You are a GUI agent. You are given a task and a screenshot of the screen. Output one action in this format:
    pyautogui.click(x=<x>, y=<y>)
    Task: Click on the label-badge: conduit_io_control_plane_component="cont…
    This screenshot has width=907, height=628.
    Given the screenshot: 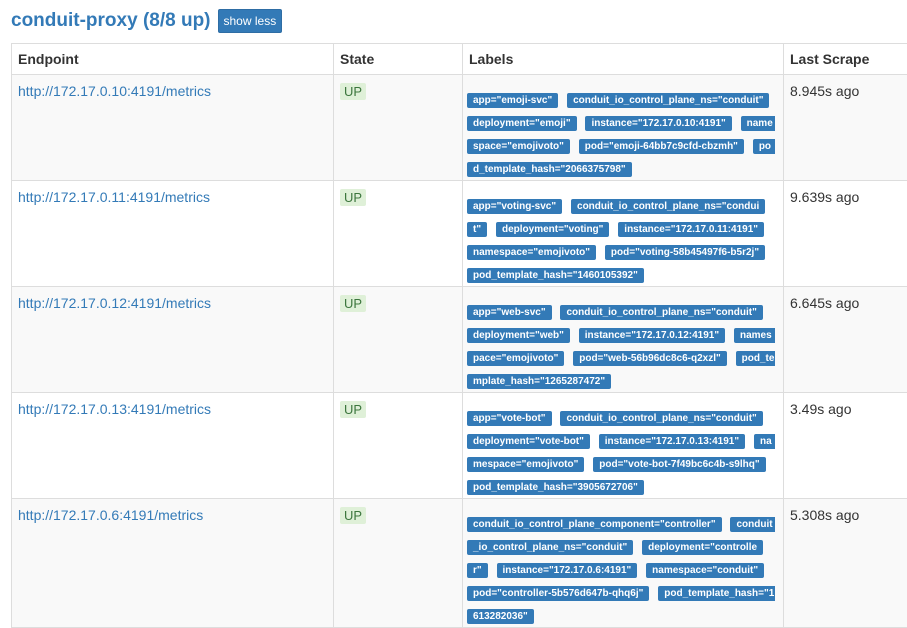 What is the action you would take?
    pyautogui.click(x=594, y=524)
    